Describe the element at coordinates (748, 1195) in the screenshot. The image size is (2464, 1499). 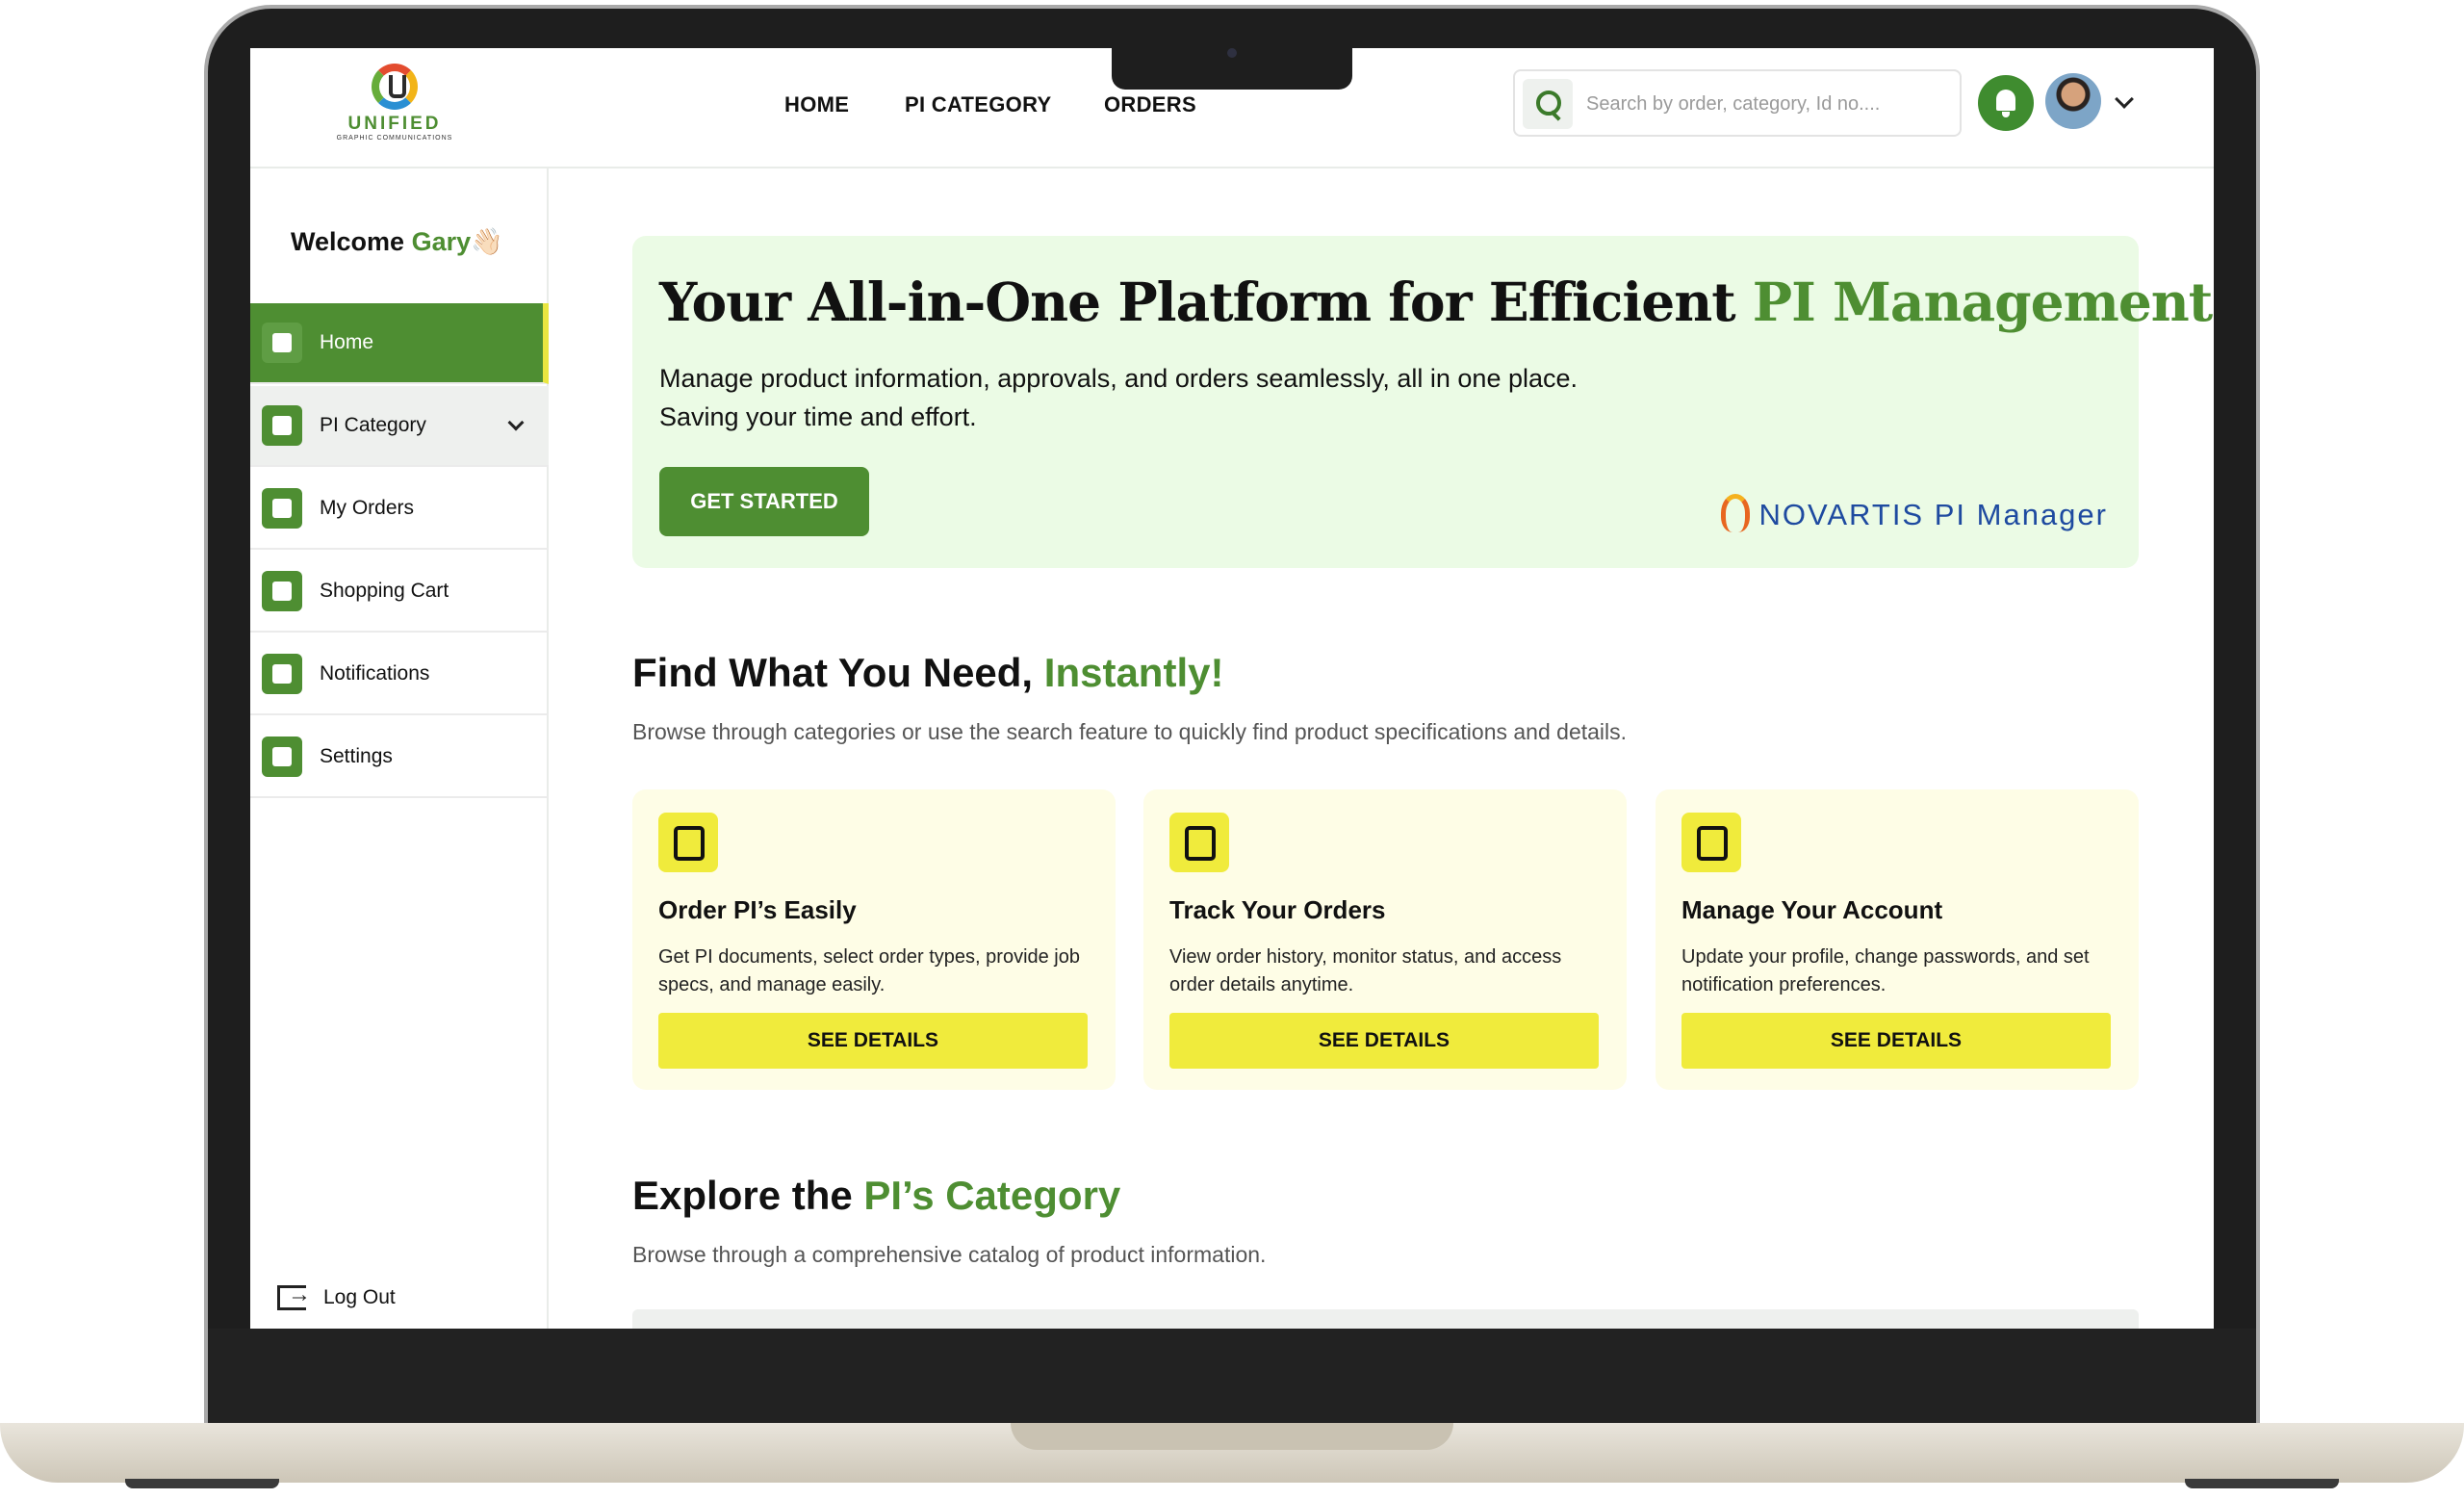
I see `explore-title-main: Explore the` at that location.